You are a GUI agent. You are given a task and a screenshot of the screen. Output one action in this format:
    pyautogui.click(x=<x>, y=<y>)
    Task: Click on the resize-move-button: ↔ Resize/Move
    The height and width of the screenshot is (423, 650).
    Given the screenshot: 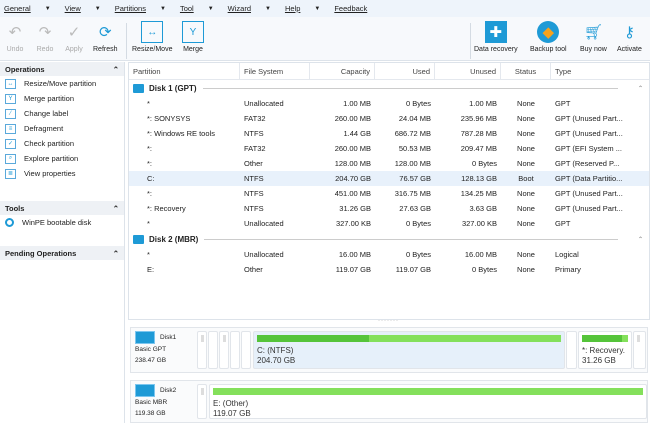 What is the action you would take?
    pyautogui.click(x=152, y=37)
    